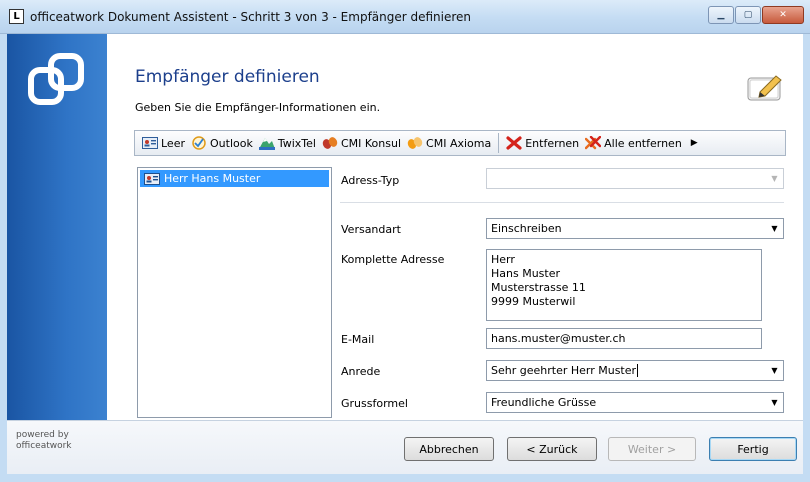 The width and height of the screenshot is (810, 482). I want to click on toolbar-label: Outlook, so click(231, 143).